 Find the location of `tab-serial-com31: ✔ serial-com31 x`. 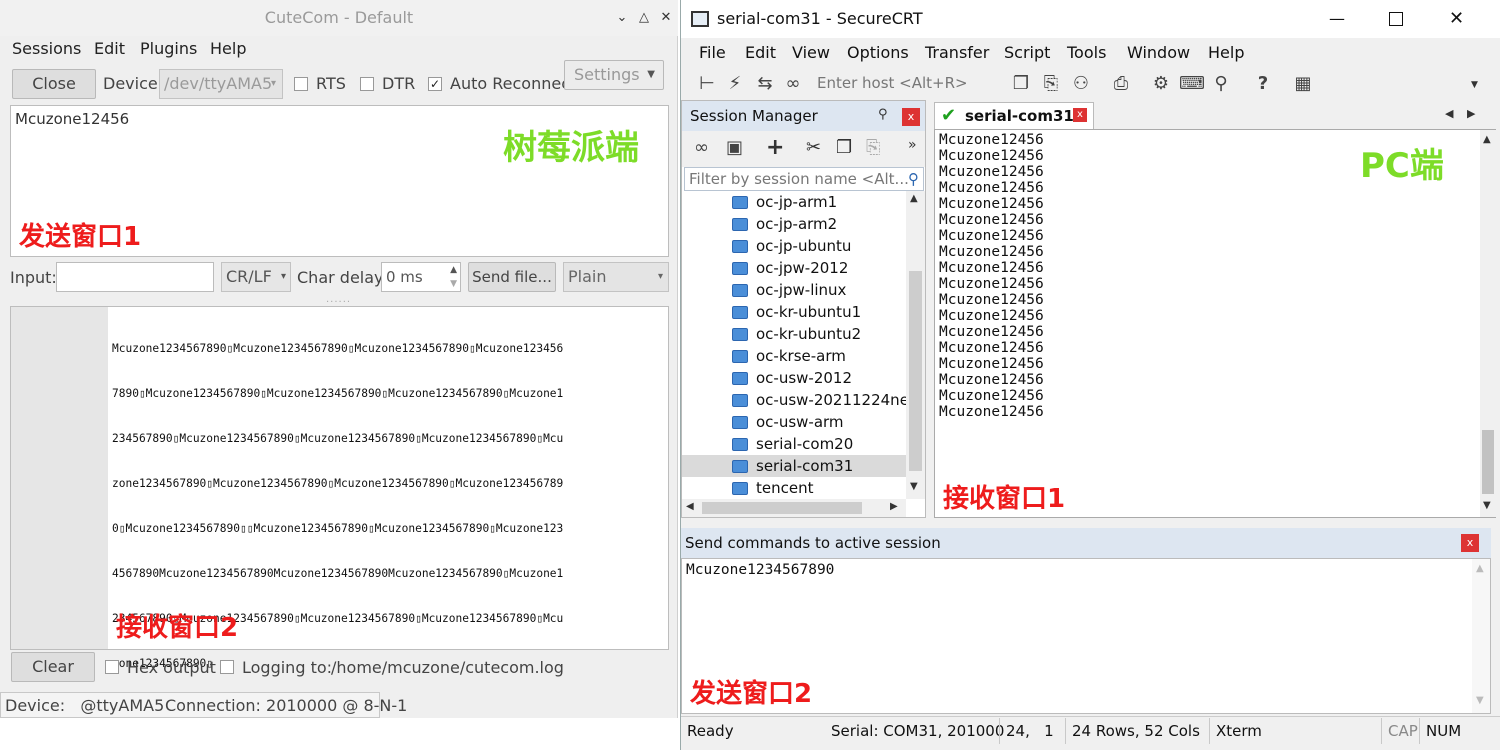

tab-serial-com31: ✔ serial-com31 x is located at coordinates (1014, 116).